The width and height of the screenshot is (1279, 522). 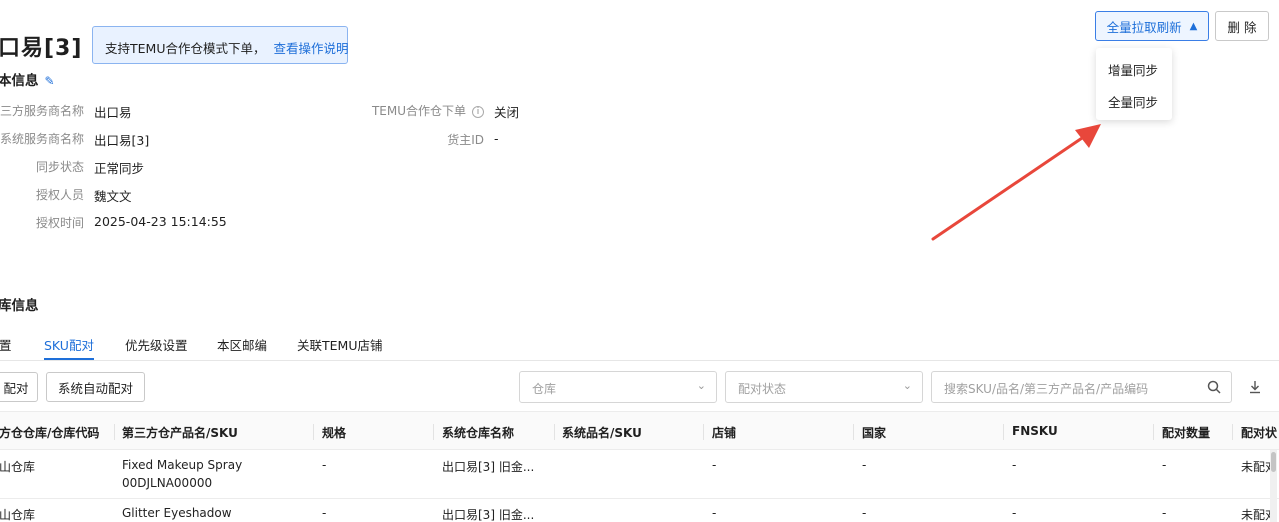 I want to click on field-value-owner-id: -, so click(x=496, y=138).